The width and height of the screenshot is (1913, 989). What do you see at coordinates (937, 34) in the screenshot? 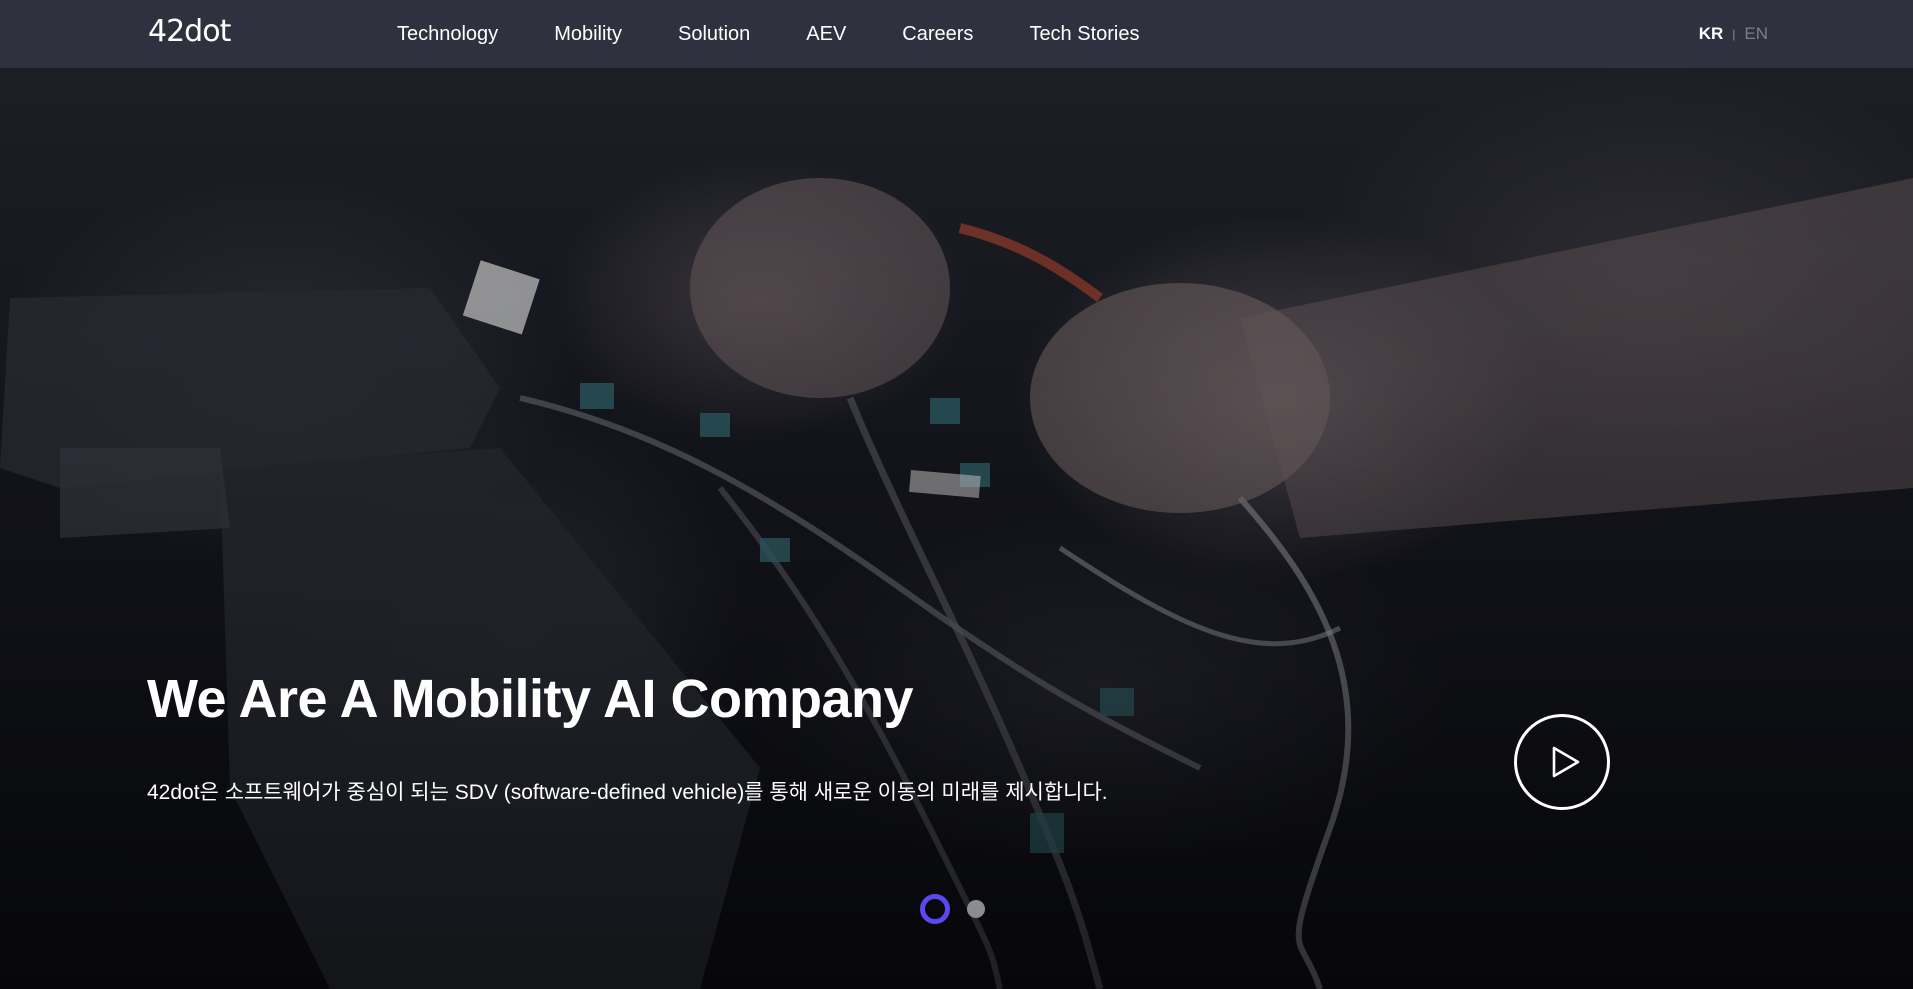
I see `nav-item-careers: Careers` at bounding box center [937, 34].